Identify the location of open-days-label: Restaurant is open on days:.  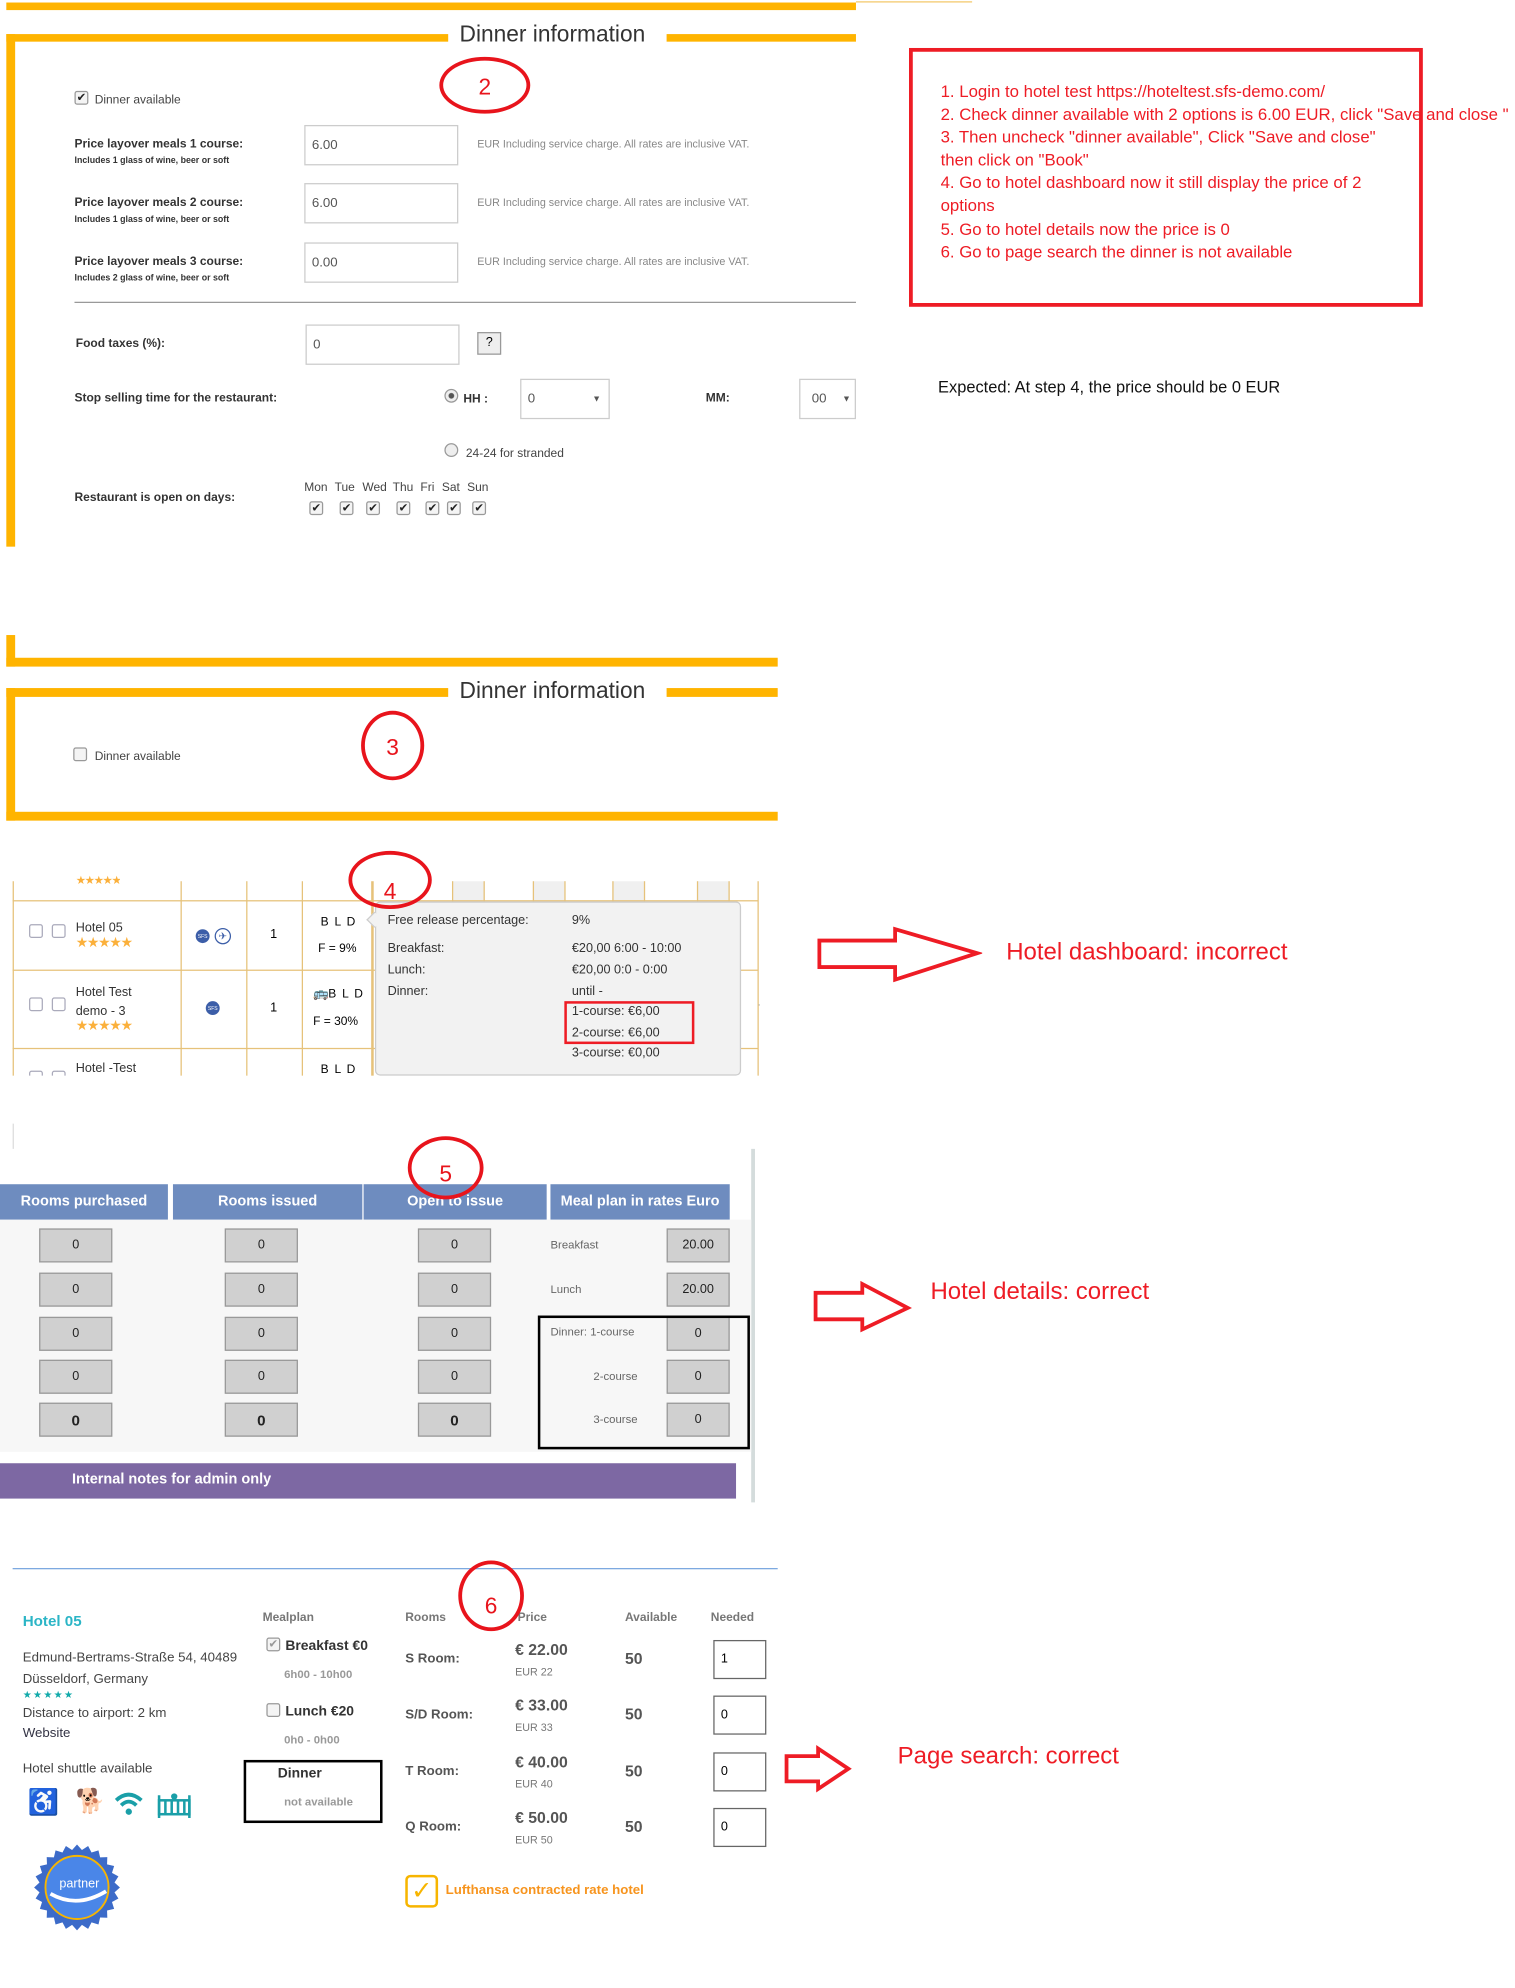
(155, 498).